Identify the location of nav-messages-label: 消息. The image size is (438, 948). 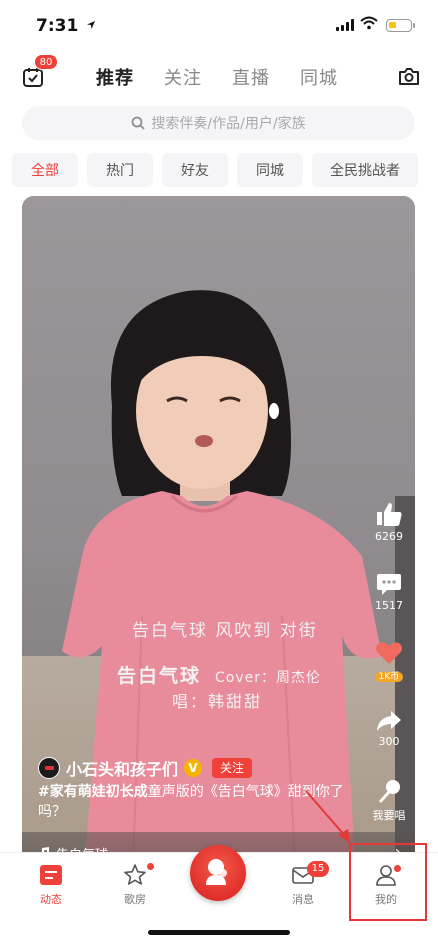
(303, 899).